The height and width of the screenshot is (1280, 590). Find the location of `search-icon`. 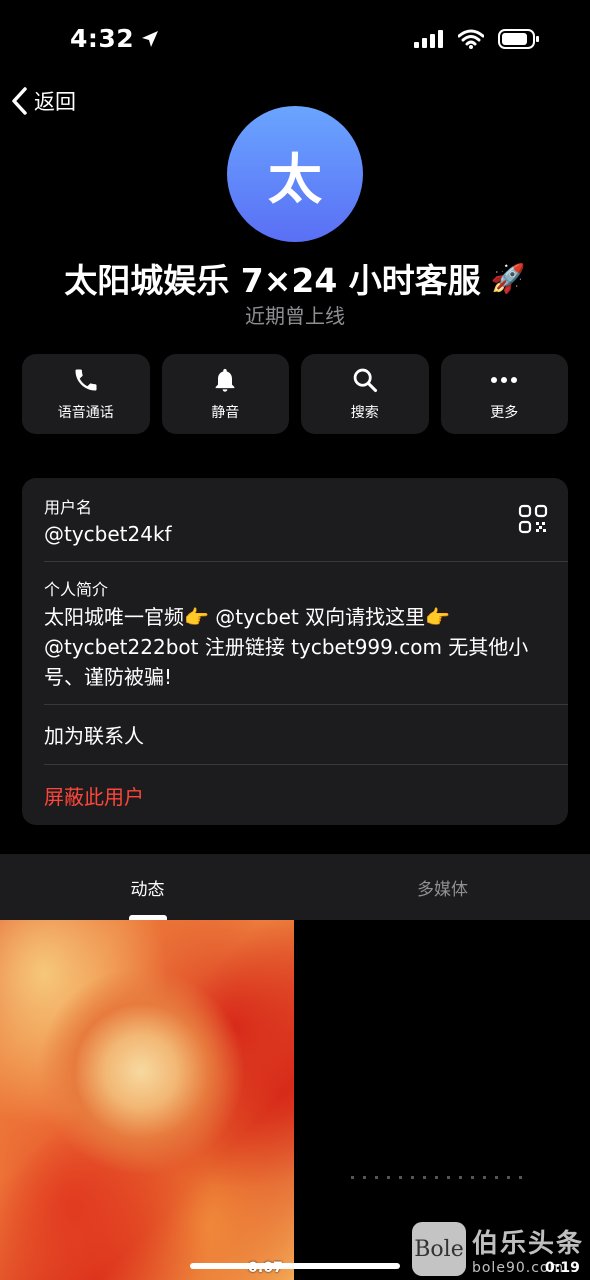

search-icon is located at coordinates (365, 380).